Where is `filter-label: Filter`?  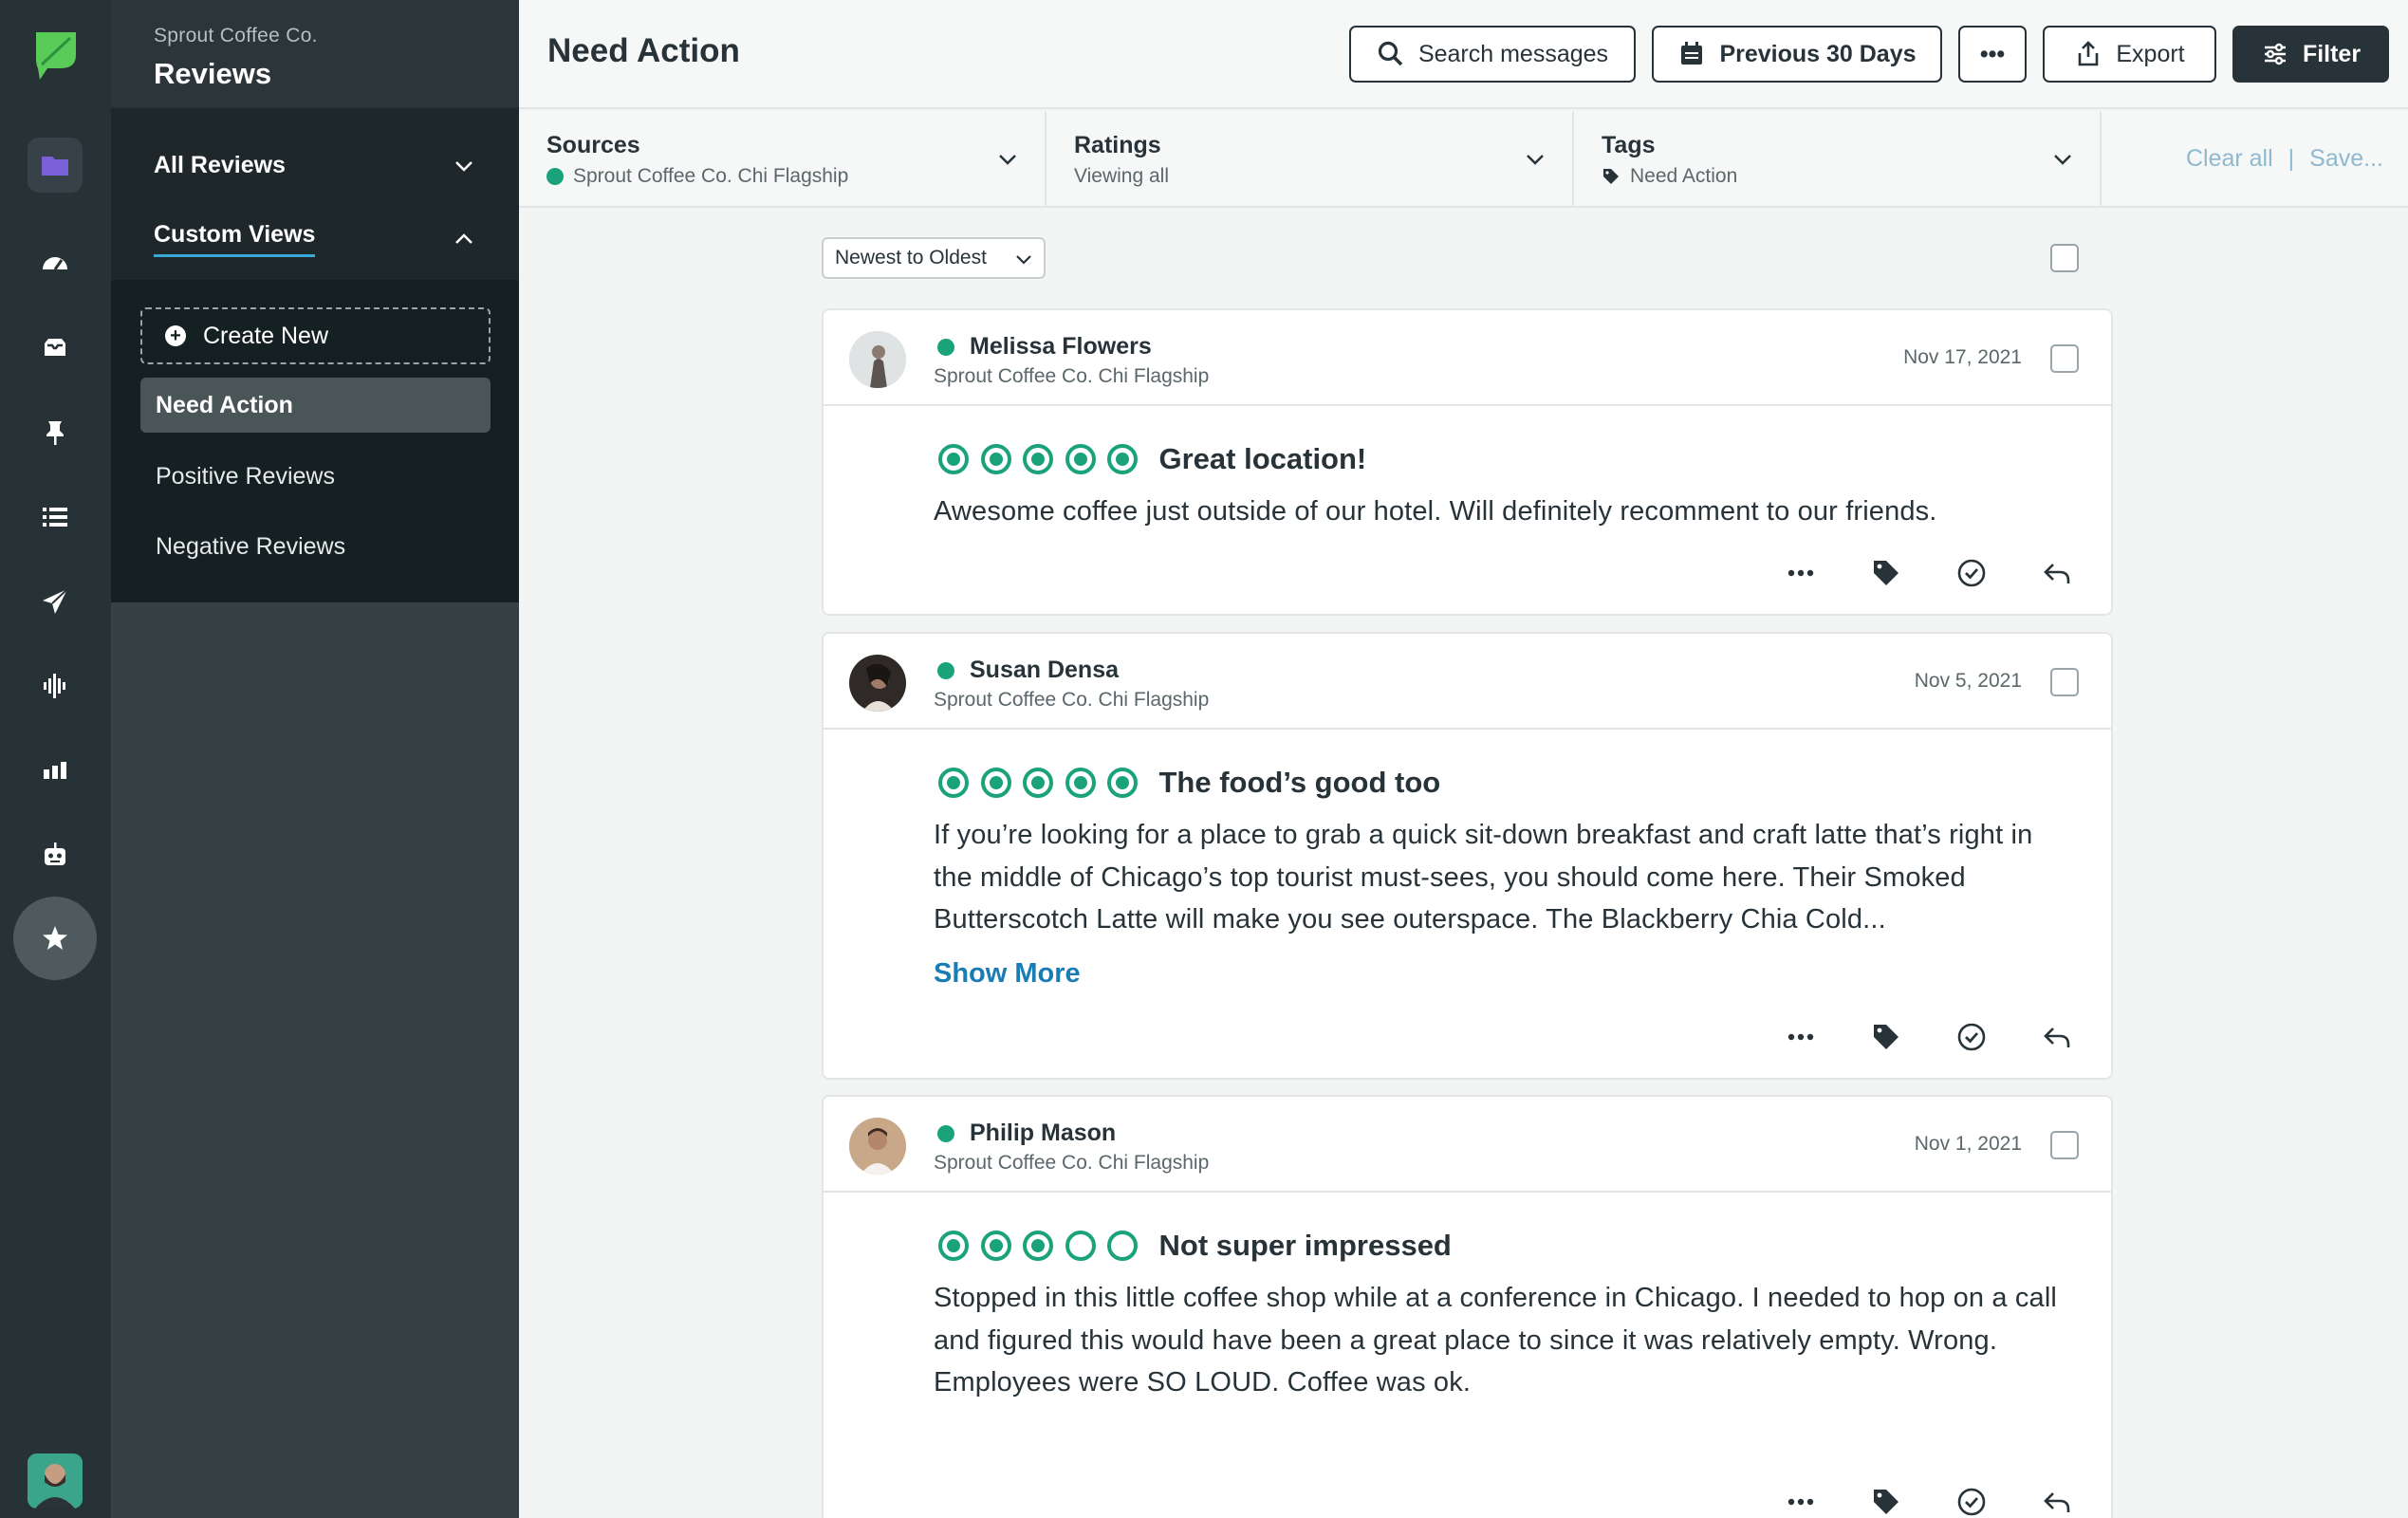 filter-label: Filter is located at coordinates (2332, 53).